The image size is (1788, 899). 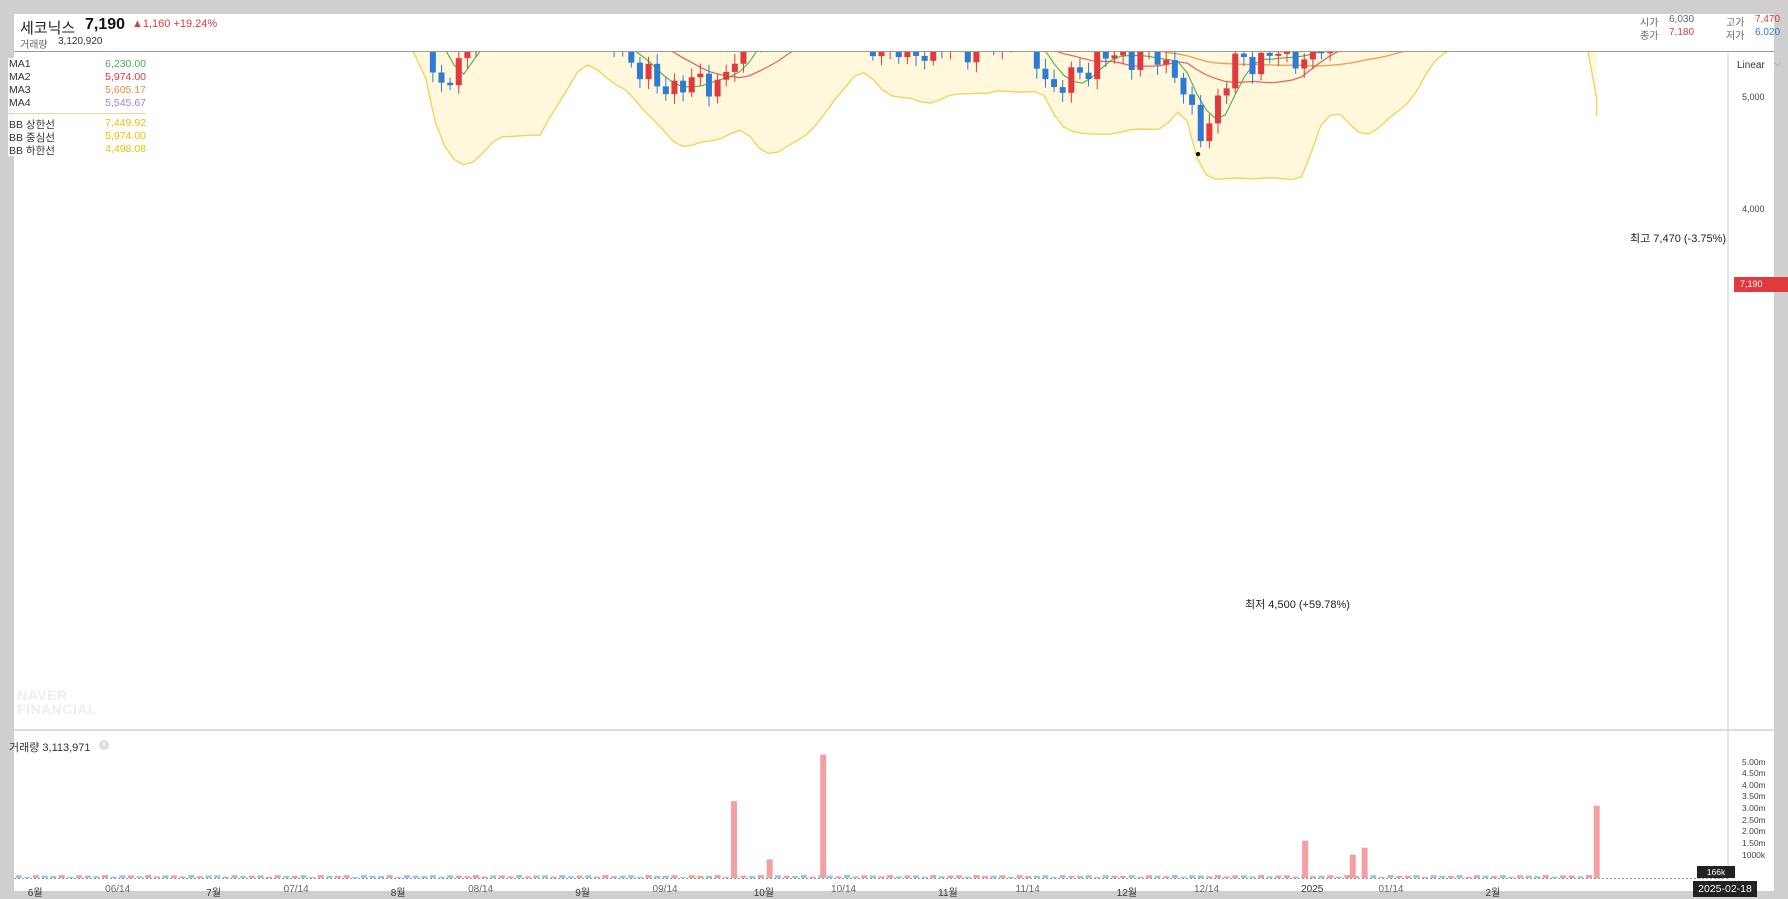 I want to click on legend-ma-row: MA4 5,545.67, so click(x=77, y=103).